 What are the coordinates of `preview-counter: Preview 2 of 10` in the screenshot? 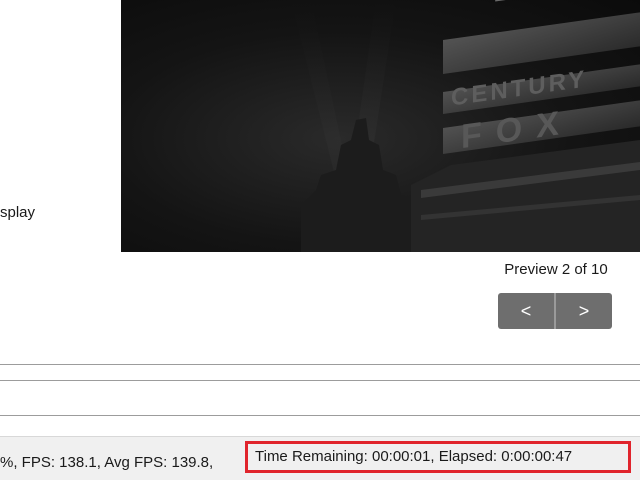 It's located at (556, 269).